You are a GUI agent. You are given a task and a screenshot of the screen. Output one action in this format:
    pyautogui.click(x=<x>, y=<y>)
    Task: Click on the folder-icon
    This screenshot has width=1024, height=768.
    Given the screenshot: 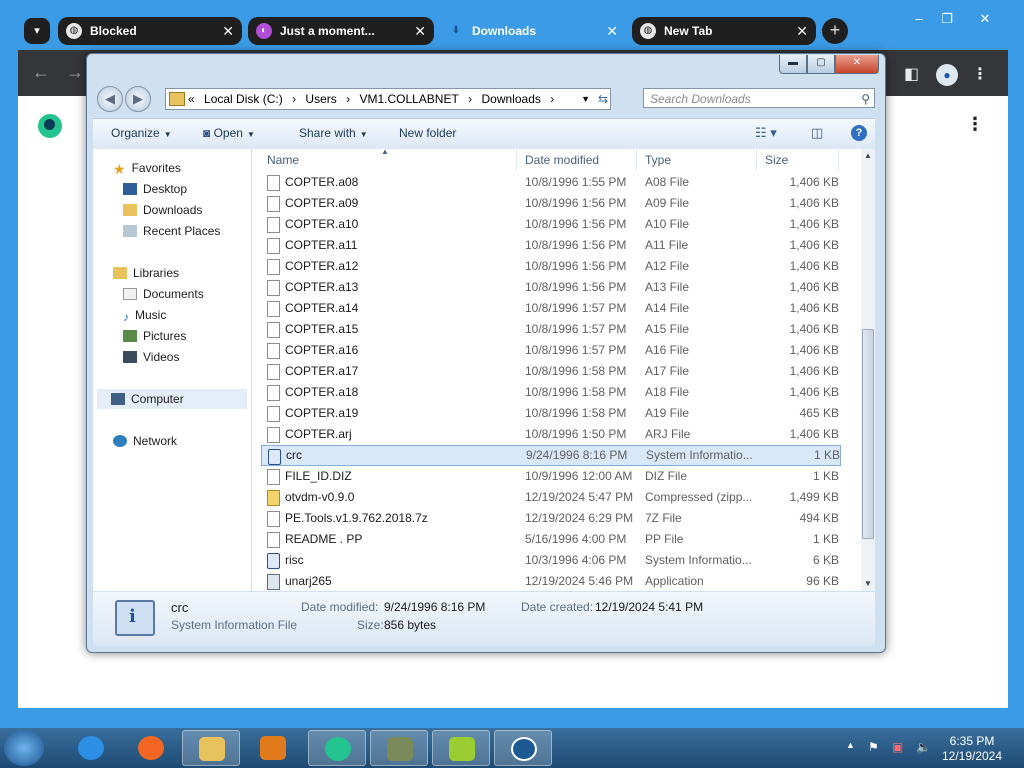 What is the action you would take?
    pyautogui.click(x=212, y=749)
    